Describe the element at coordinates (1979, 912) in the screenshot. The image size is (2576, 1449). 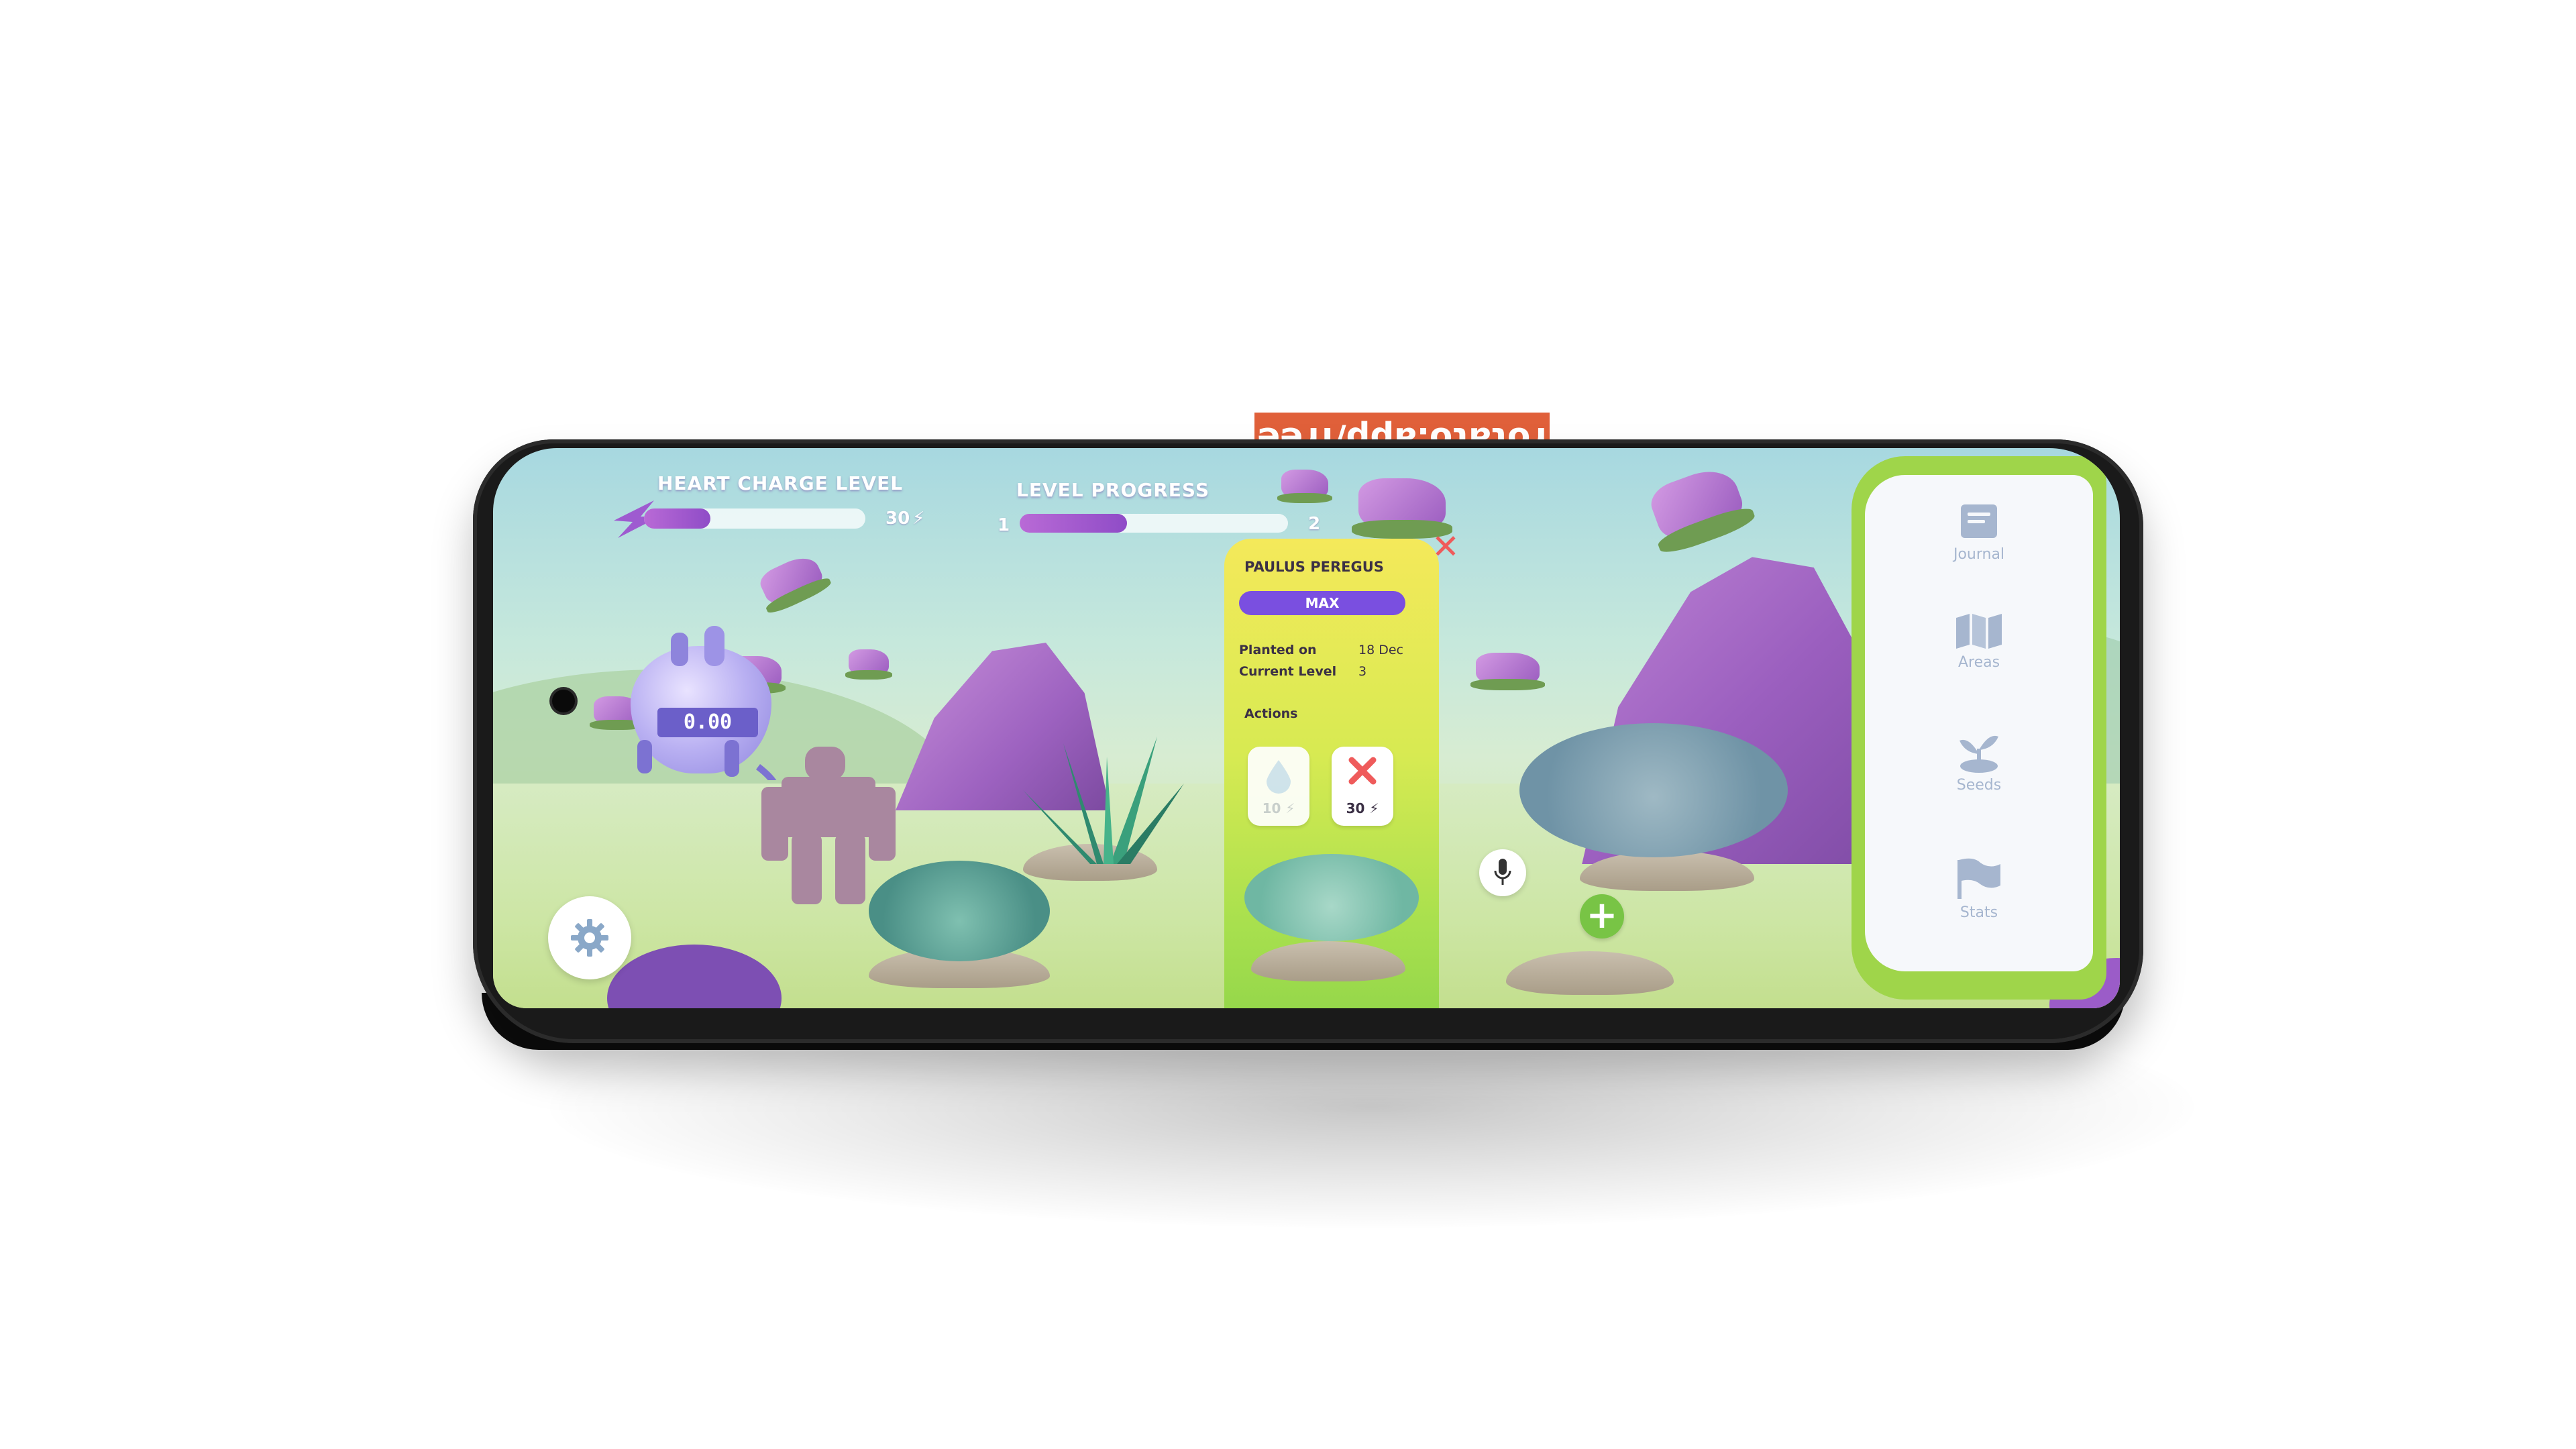
I see `nav-label-stats: Stats` at that location.